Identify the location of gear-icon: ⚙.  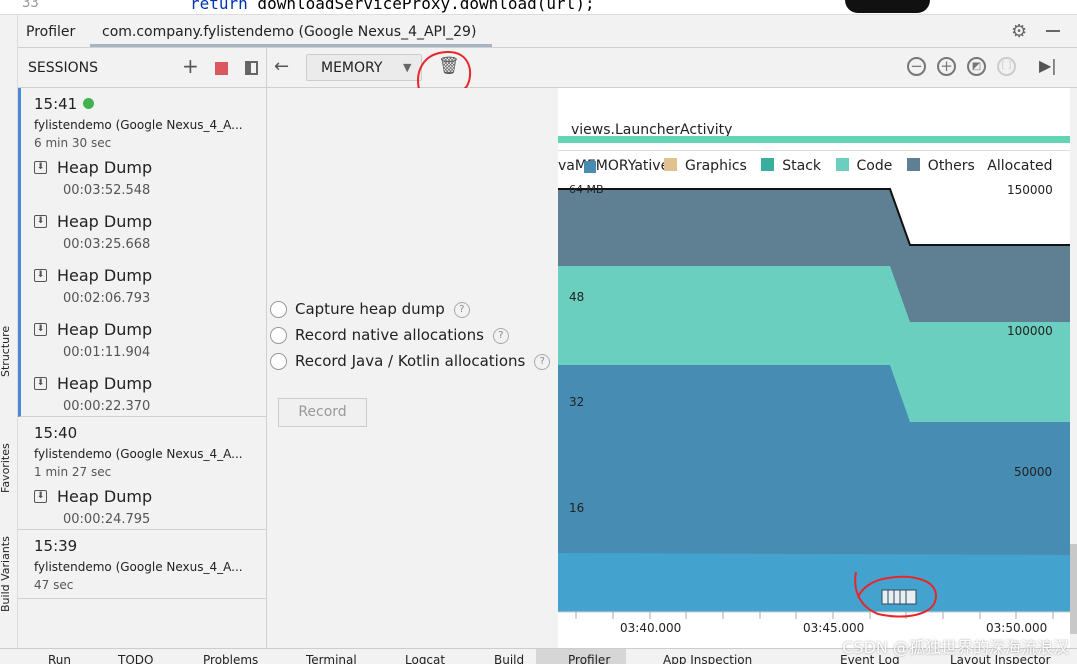
(1019, 31).